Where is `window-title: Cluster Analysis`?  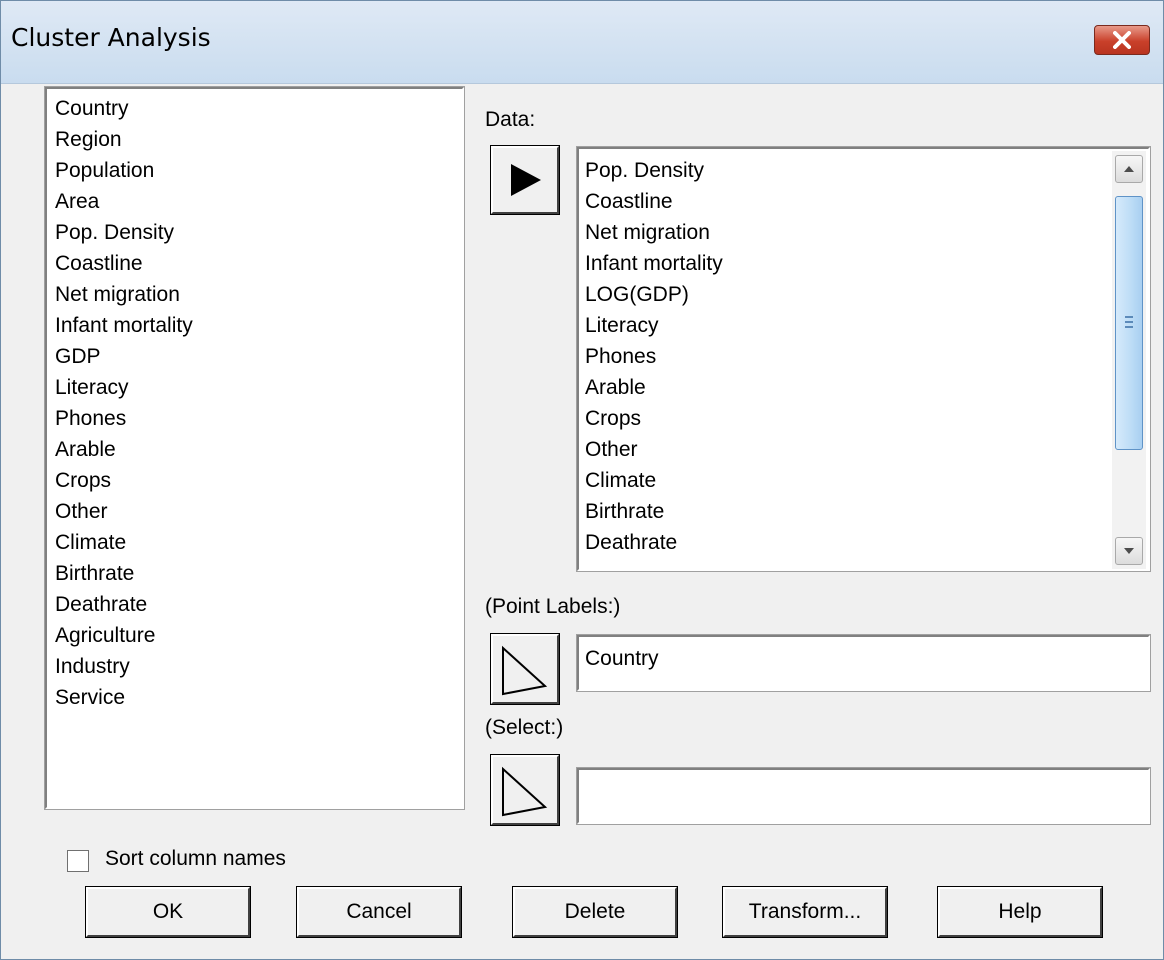 window-title: Cluster Analysis is located at coordinates (111, 37).